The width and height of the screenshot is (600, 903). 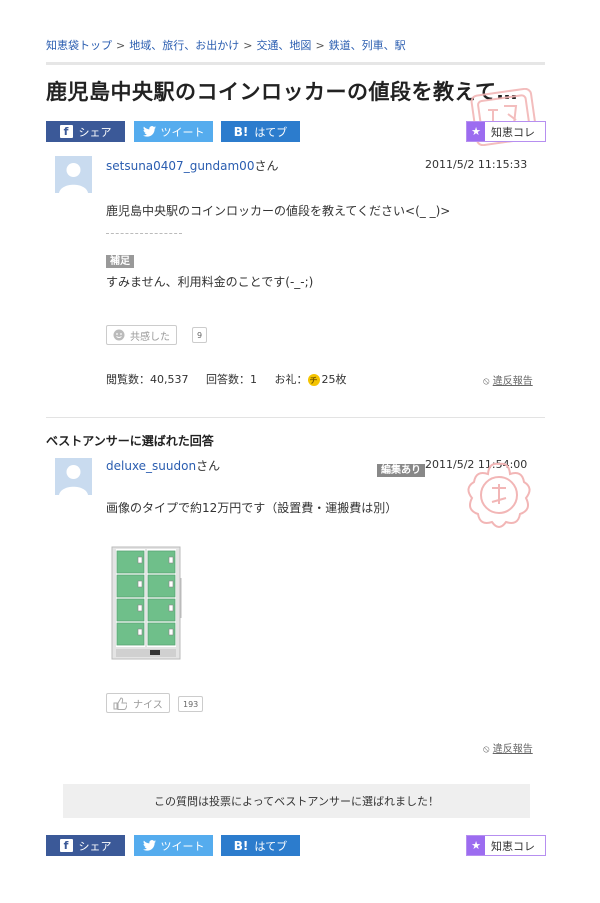 What do you see at coordinates (146, 603) in the screenshot?
I see `coin-locker-image` at bounding box center [146, 603].